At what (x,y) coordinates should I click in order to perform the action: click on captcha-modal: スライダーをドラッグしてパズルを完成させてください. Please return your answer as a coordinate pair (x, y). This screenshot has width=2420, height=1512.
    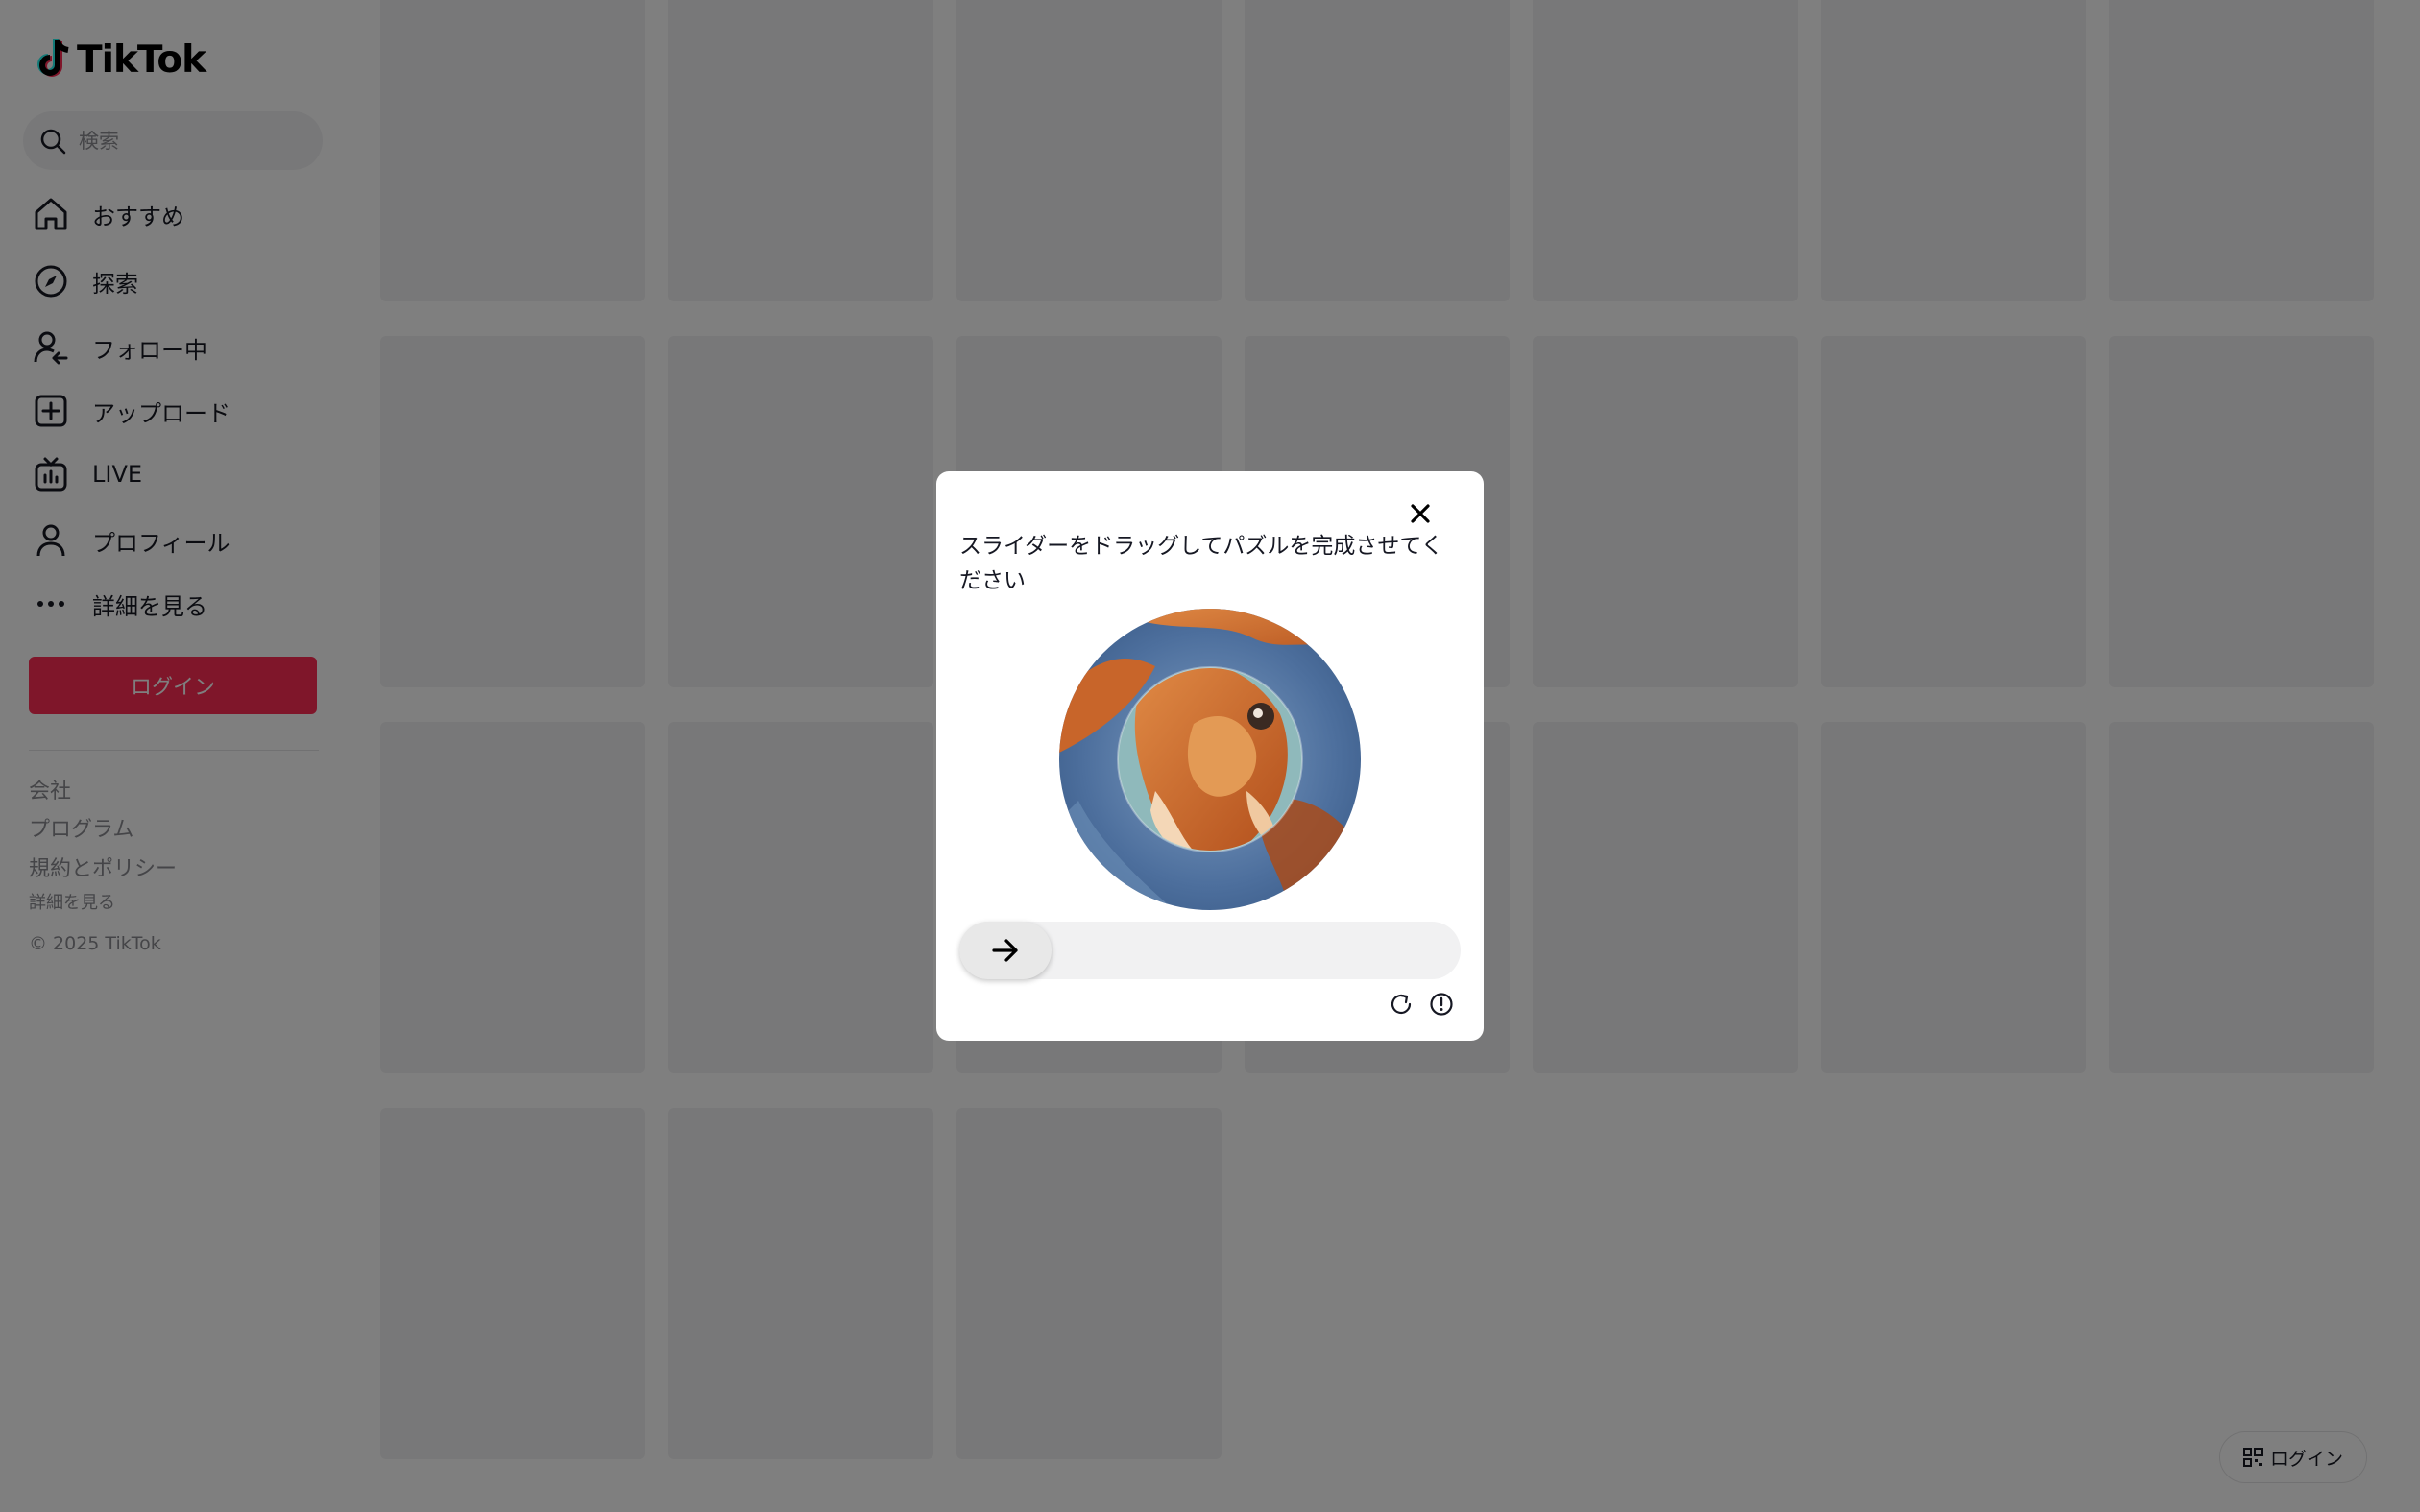
    Looking at the image, I should click on (1210, 756).